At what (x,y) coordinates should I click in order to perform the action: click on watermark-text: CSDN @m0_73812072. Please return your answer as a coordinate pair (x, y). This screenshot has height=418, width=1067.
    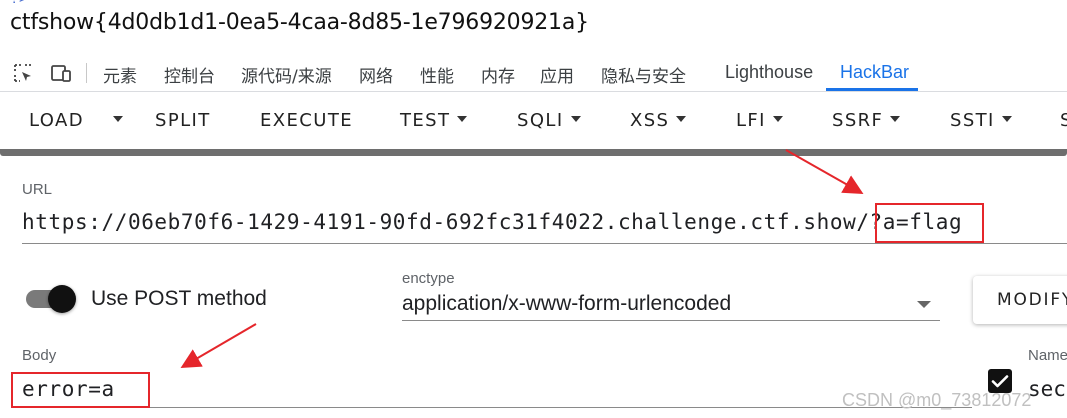
    Looking at the image, I should click on (937, 400).